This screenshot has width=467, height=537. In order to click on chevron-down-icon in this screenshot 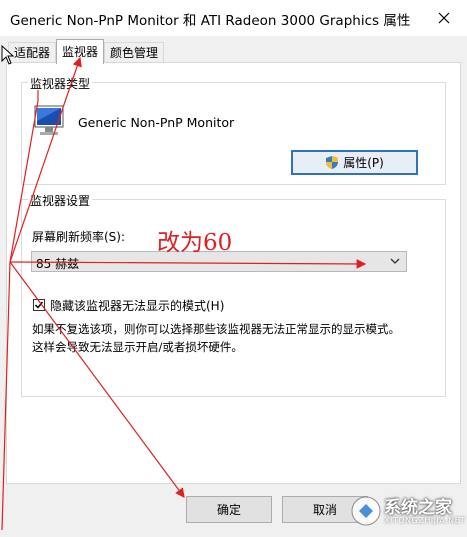, I will do `click(395, 261)`.